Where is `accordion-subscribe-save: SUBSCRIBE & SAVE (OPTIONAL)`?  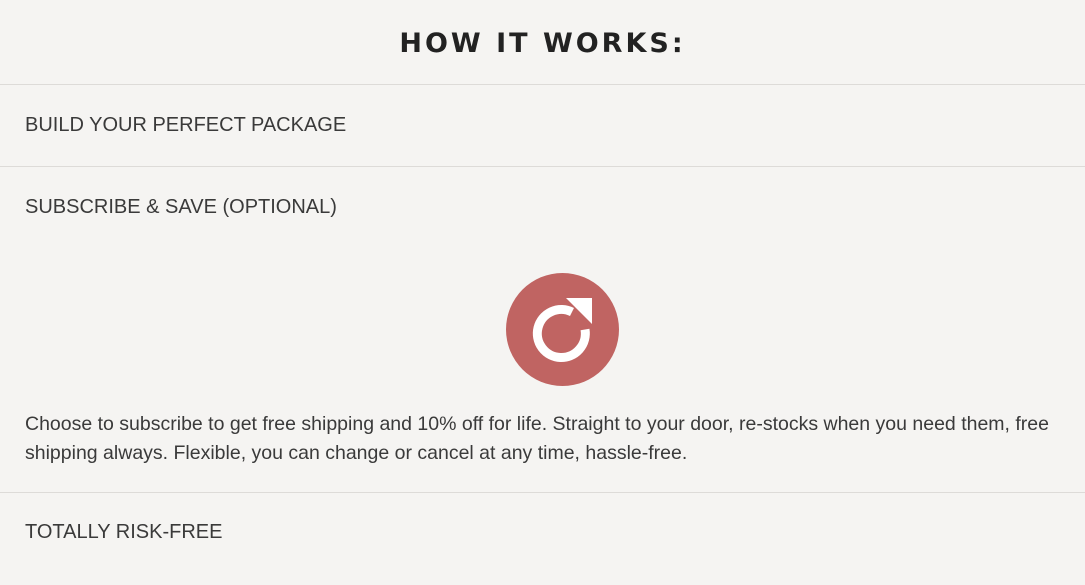
accordion-subscribe-save: SUBSCRIBE & SAVE (OPTIONAL) is located at coordinates (181, 207).